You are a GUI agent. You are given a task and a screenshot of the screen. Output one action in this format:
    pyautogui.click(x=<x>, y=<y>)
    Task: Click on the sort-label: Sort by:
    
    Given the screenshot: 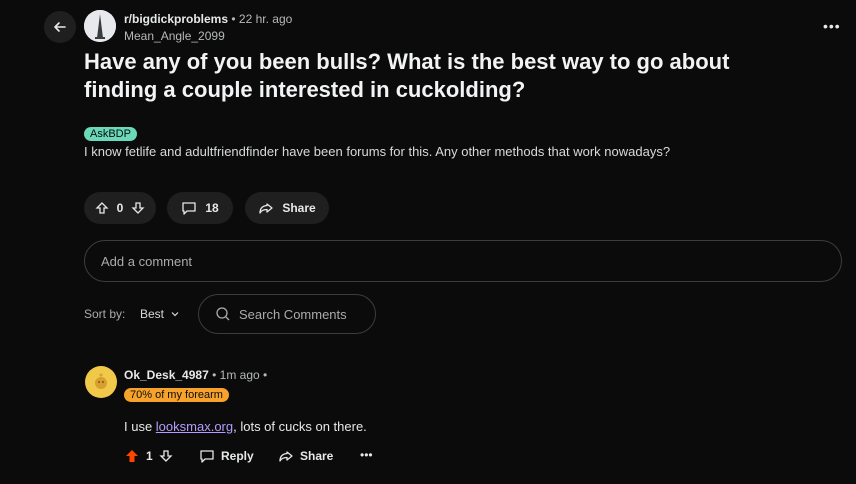 What is the action you would take?
    pyautogui.click(x=105, y=314)
    